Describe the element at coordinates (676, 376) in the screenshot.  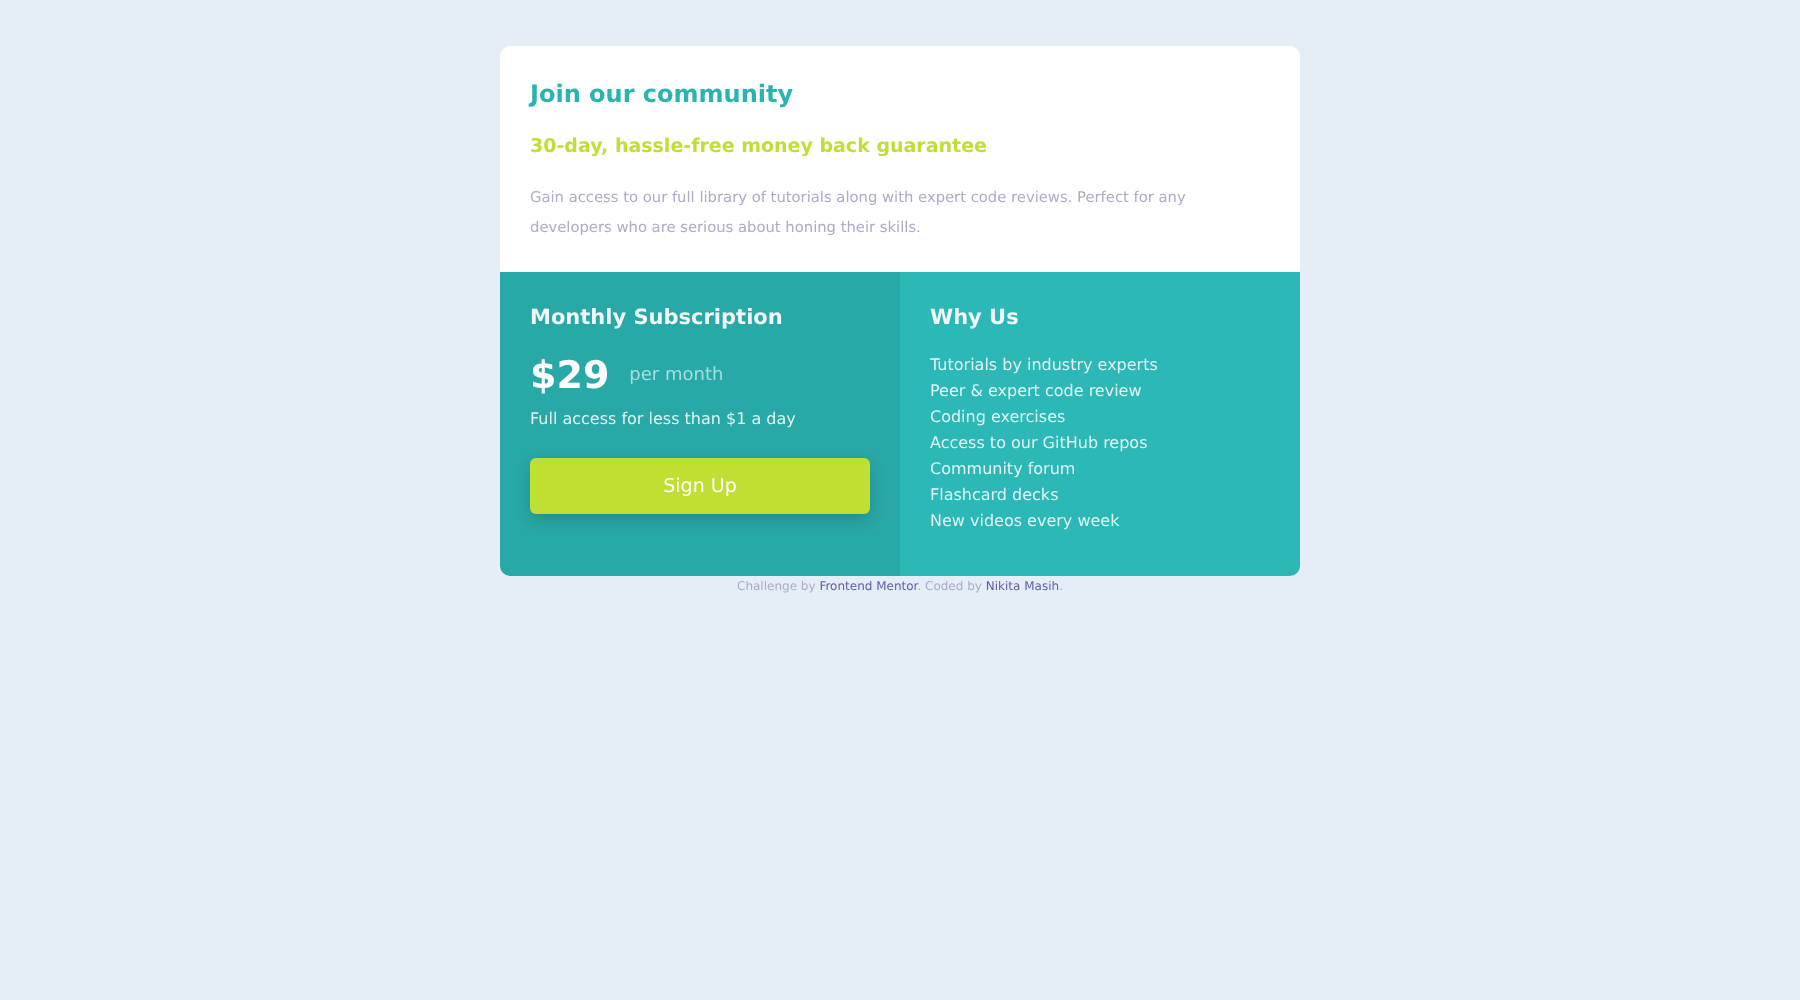
I see `period-text: per month` at that location.